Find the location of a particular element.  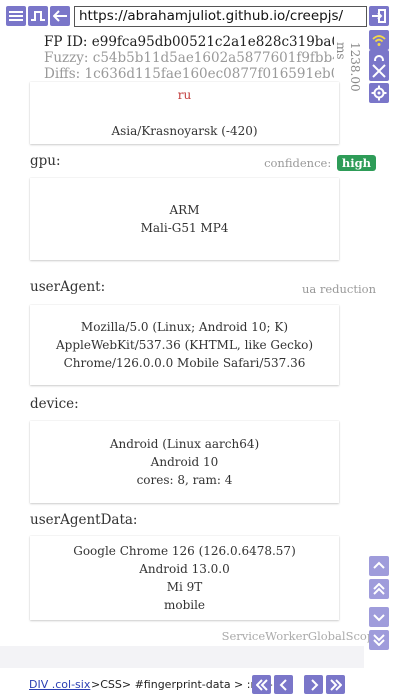

device-os: Android 10 is located at coordinates (184, 462).